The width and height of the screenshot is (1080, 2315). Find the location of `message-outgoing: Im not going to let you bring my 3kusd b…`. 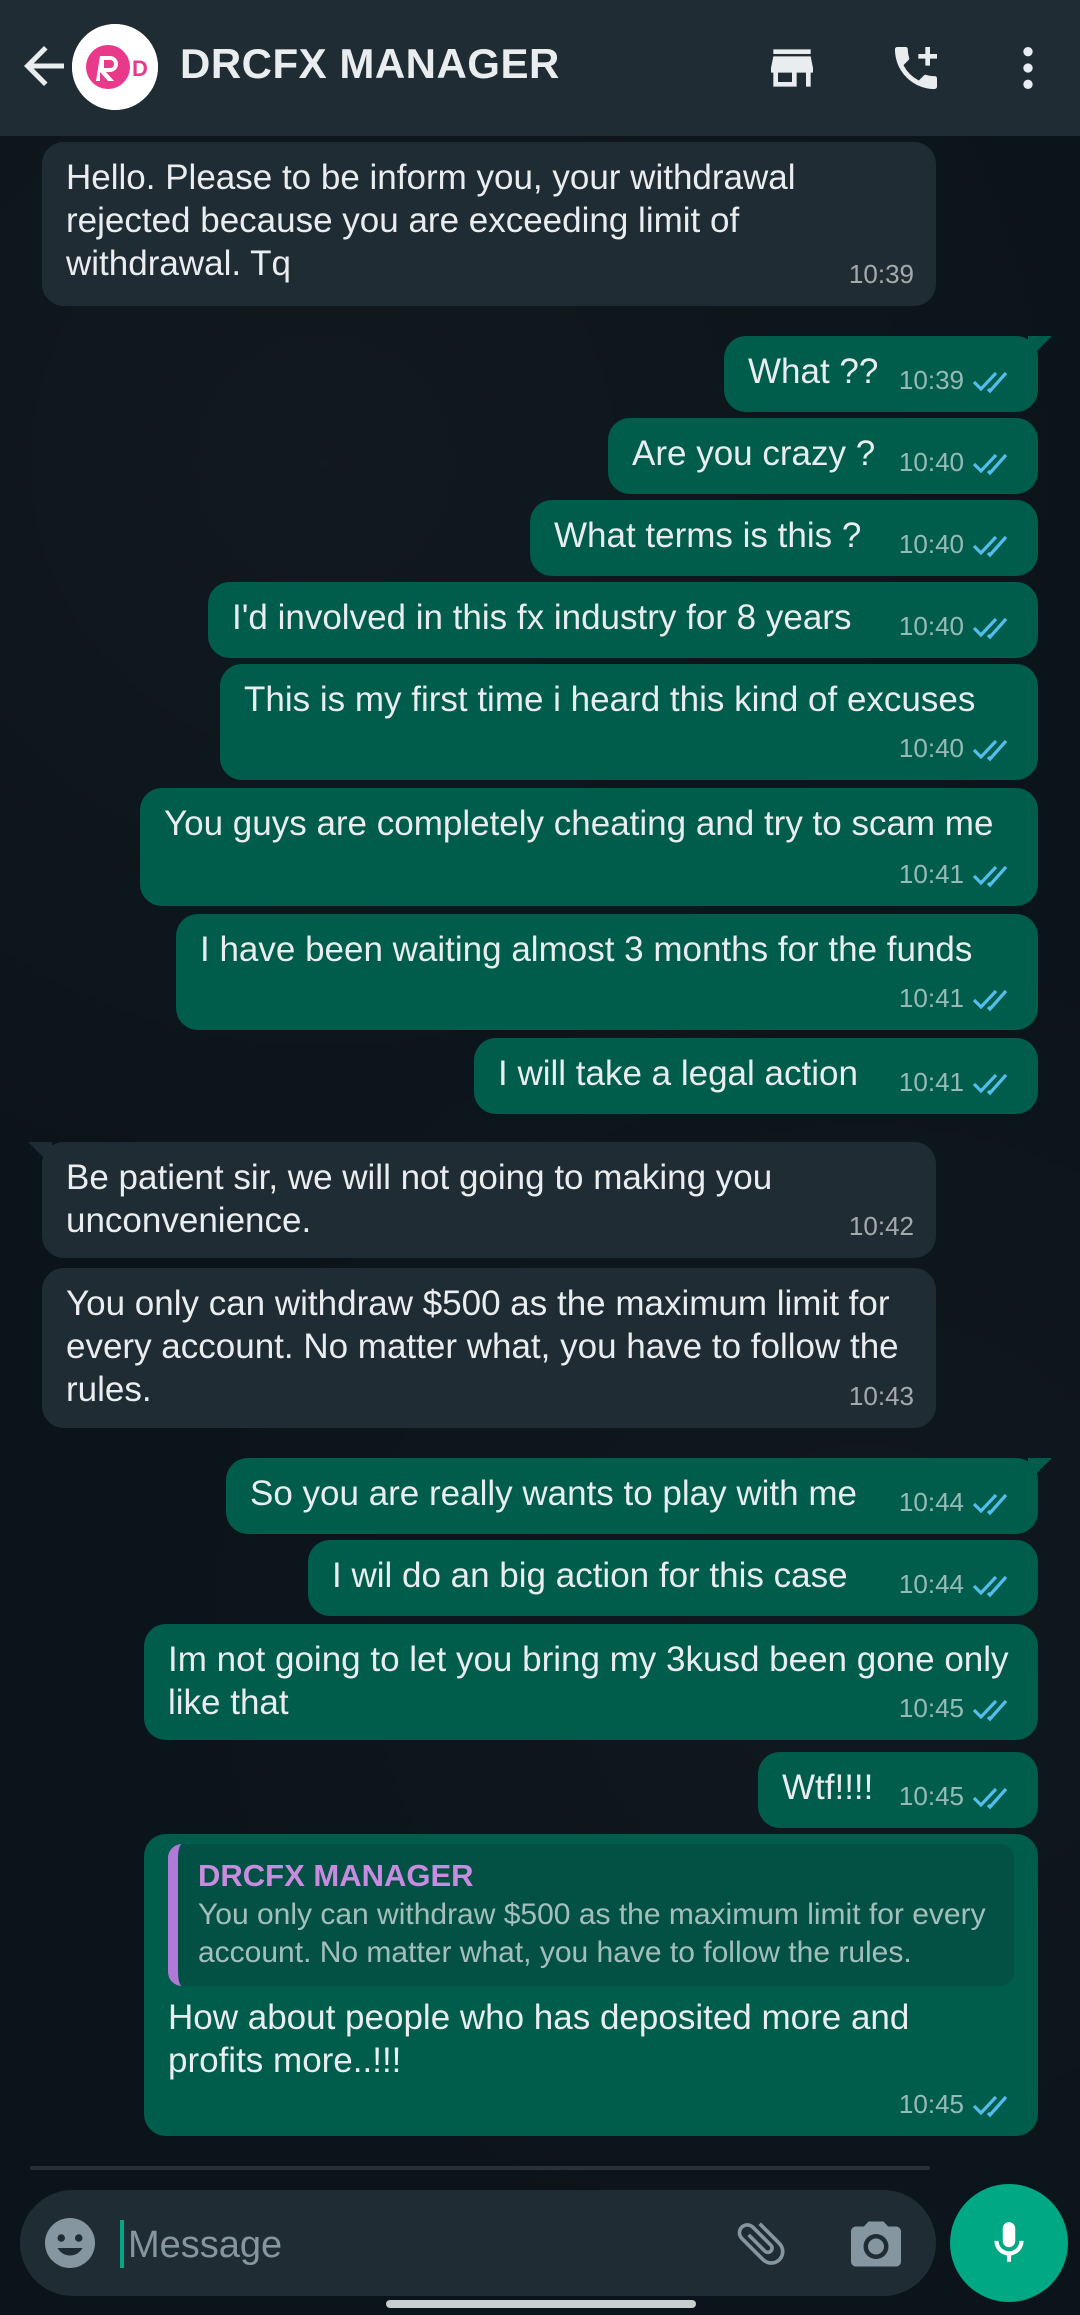

message-outgoing: Im not going to let you bring my 3kusd b… is located at coordinates (591, 1682).